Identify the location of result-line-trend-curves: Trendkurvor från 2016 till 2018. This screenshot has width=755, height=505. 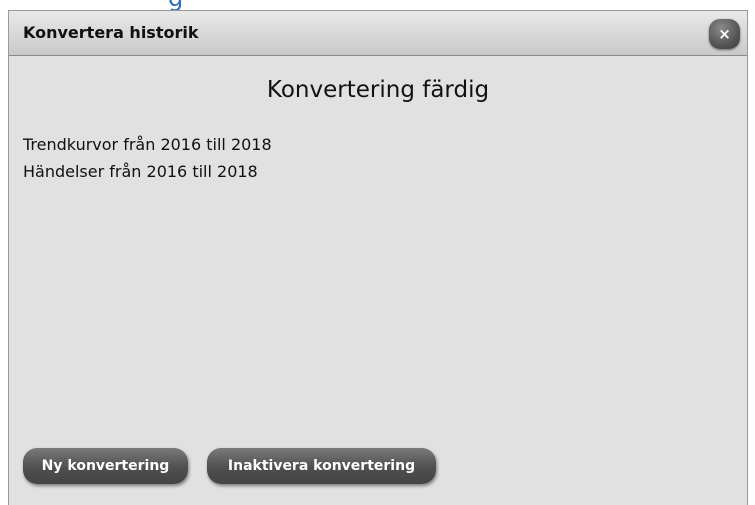
(147, 144).